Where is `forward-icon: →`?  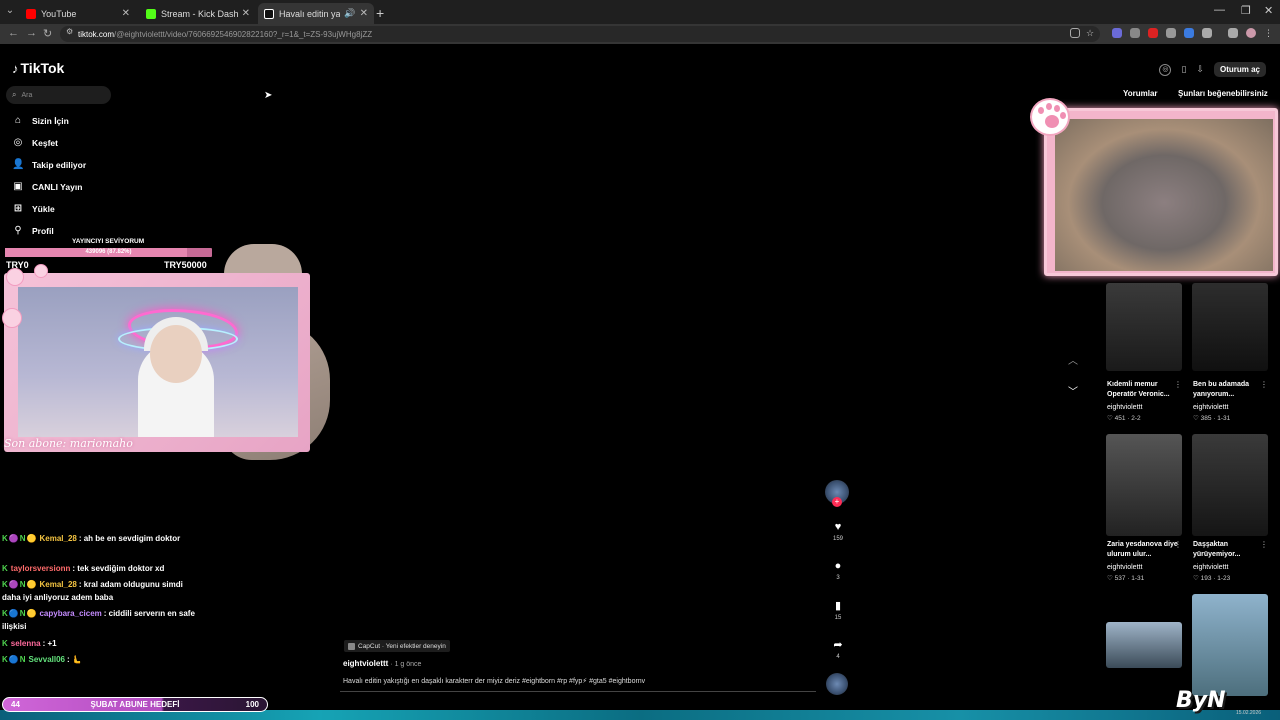
forward-icon: → is located at coordinates (31, 33).